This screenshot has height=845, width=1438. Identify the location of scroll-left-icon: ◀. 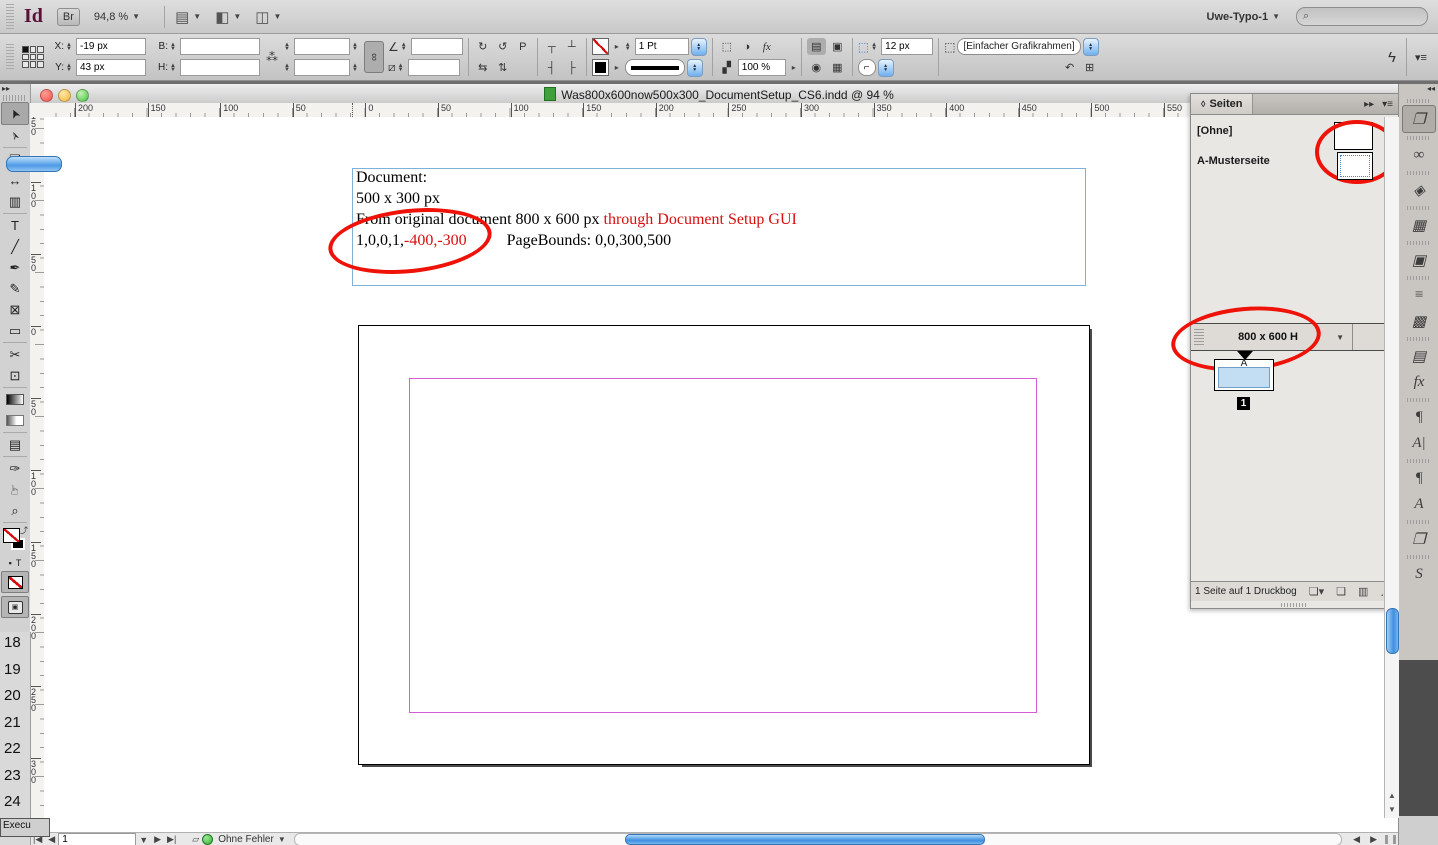
(1356, 839).